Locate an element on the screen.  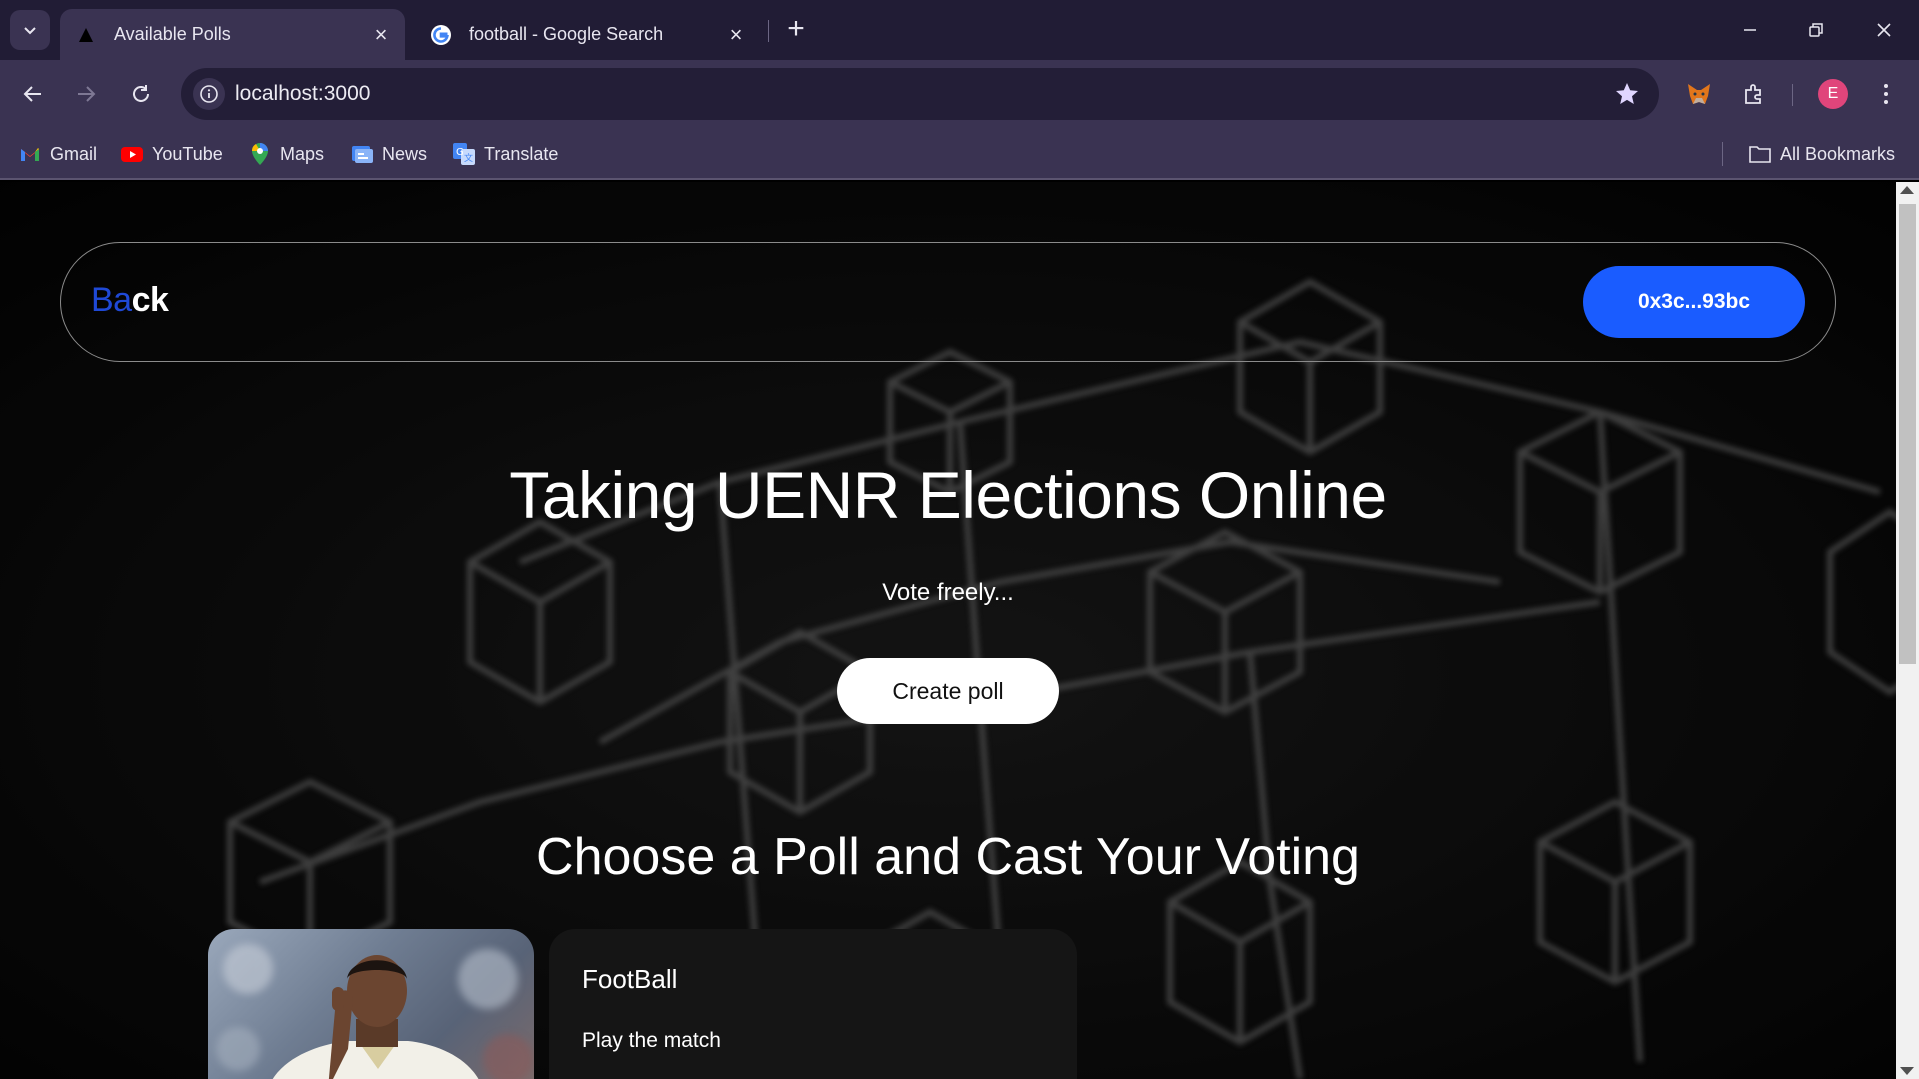
maps-icon is located at coordinates (260, 154).